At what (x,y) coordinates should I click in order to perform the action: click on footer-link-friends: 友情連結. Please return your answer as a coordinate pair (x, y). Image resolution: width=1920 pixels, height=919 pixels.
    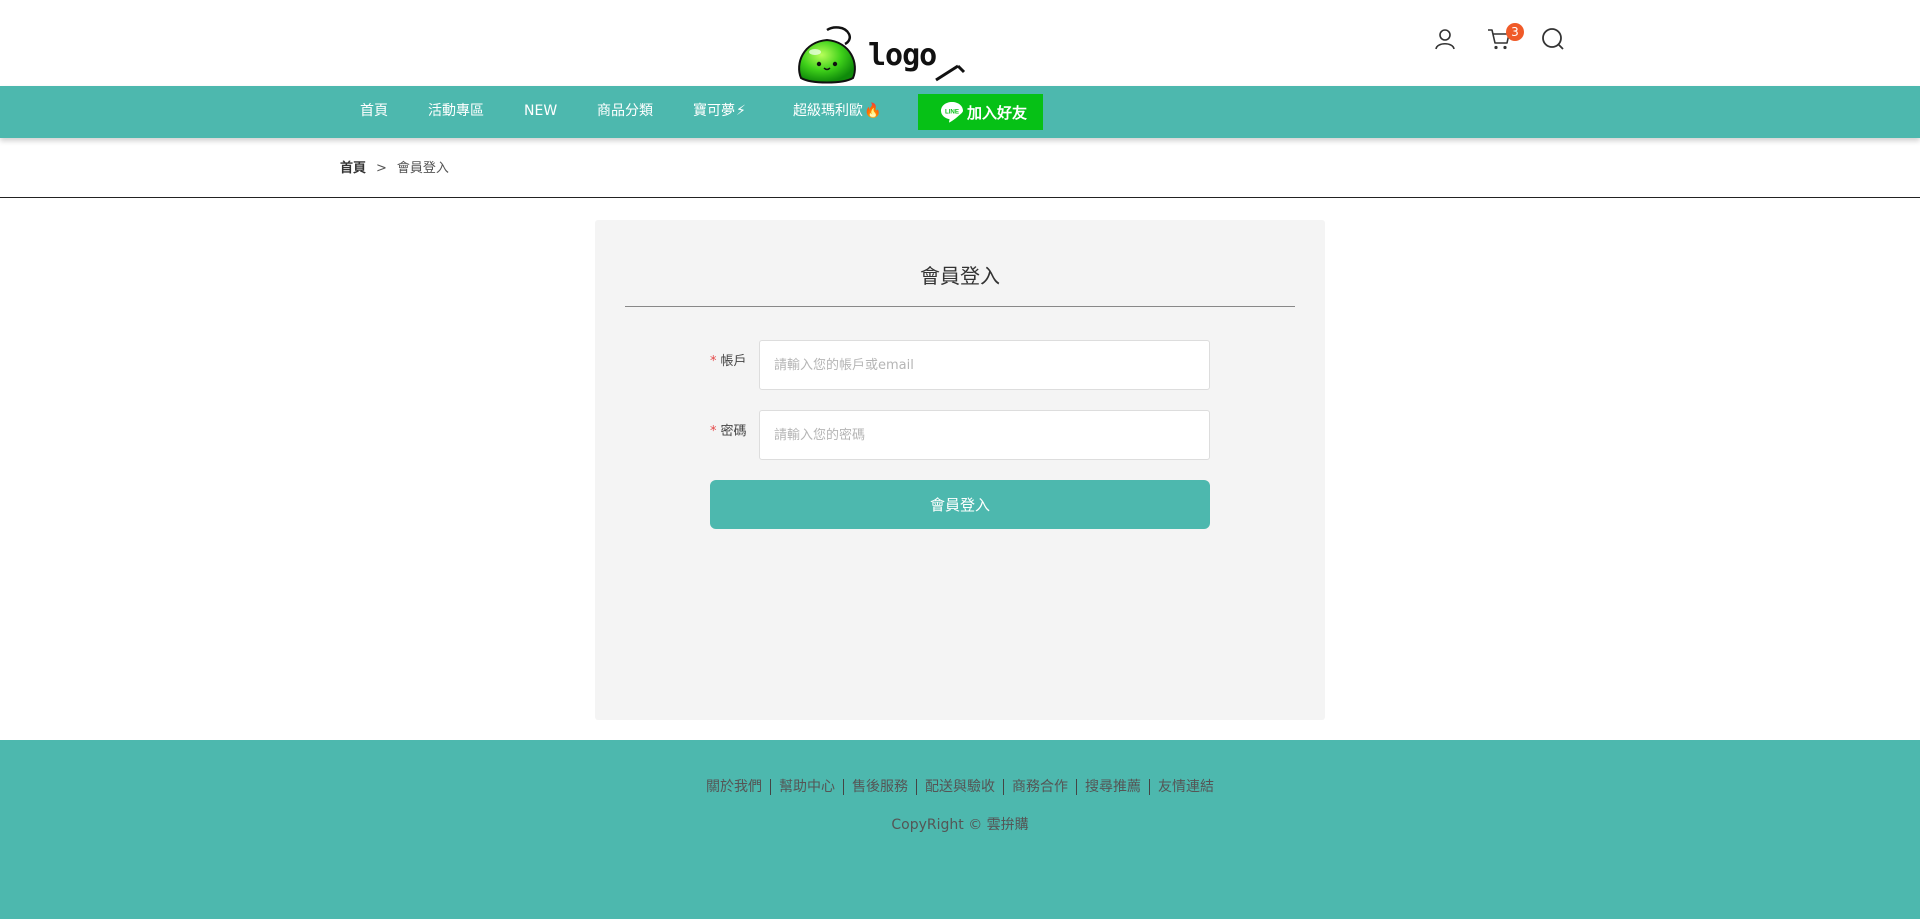
    Looking at the image, I should click on (1185, 787).